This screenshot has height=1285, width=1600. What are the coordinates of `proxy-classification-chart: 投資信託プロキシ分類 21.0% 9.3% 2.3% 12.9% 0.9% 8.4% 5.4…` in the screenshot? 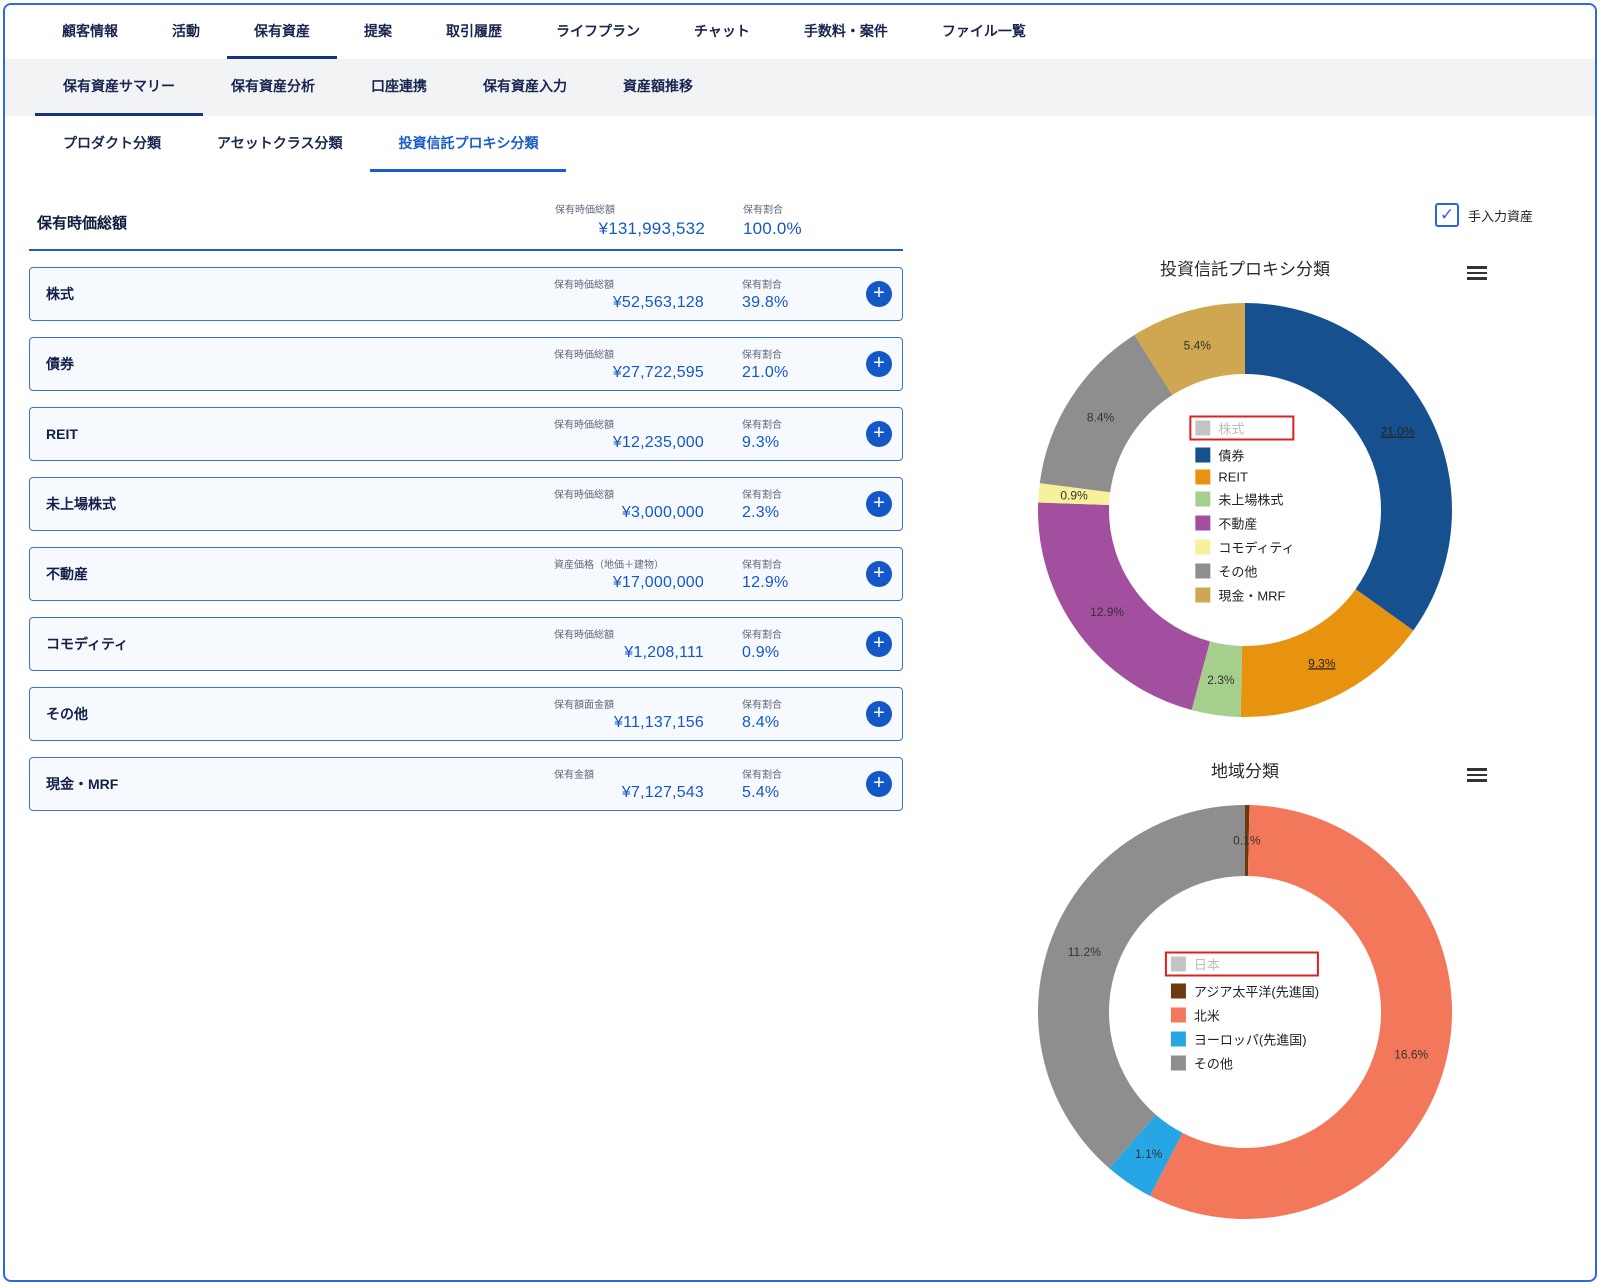 It's located at (1261, 487).